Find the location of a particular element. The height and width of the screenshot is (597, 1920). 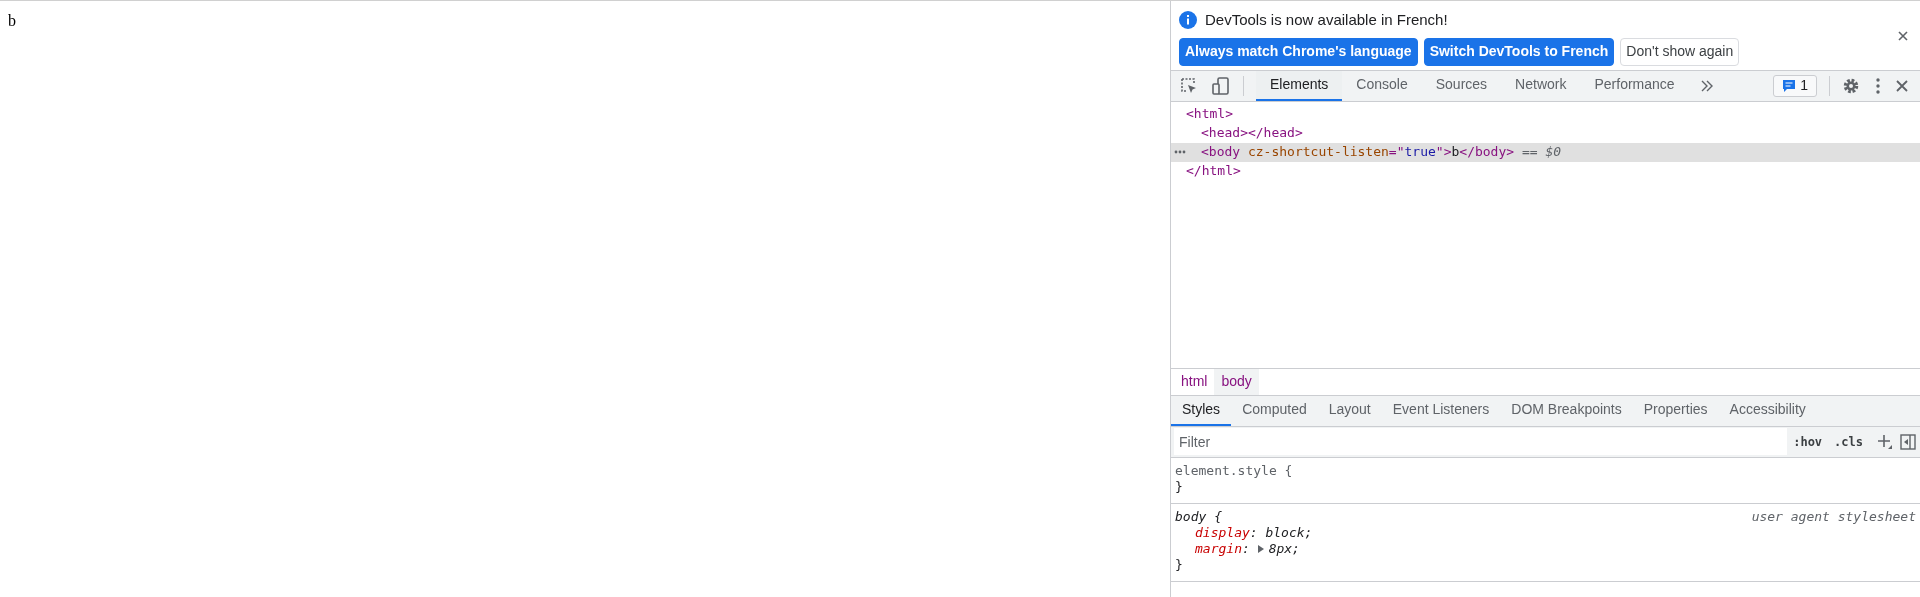

infobar-button: Switch DevTools to French is located at coordinates (1519, 51).